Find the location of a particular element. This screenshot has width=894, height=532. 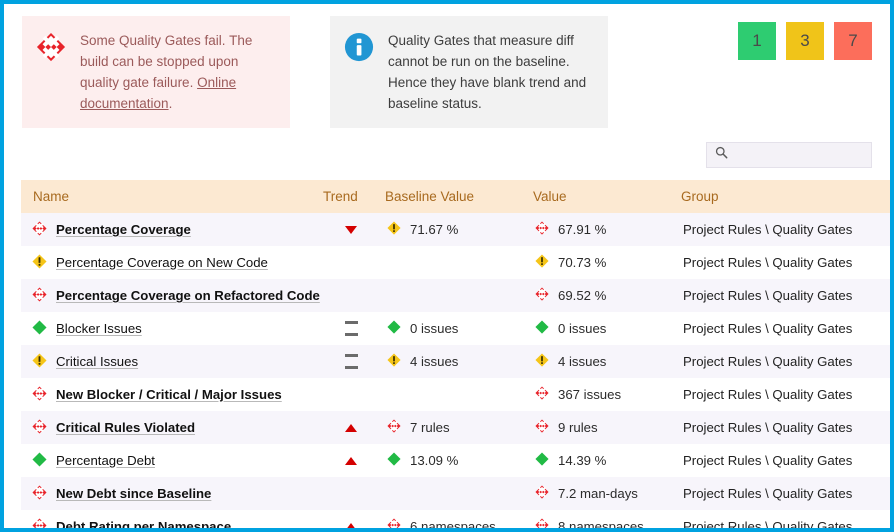

quality-gate-link: Percentage Coverage on Refactored Code is located at coordinates (188, 295).